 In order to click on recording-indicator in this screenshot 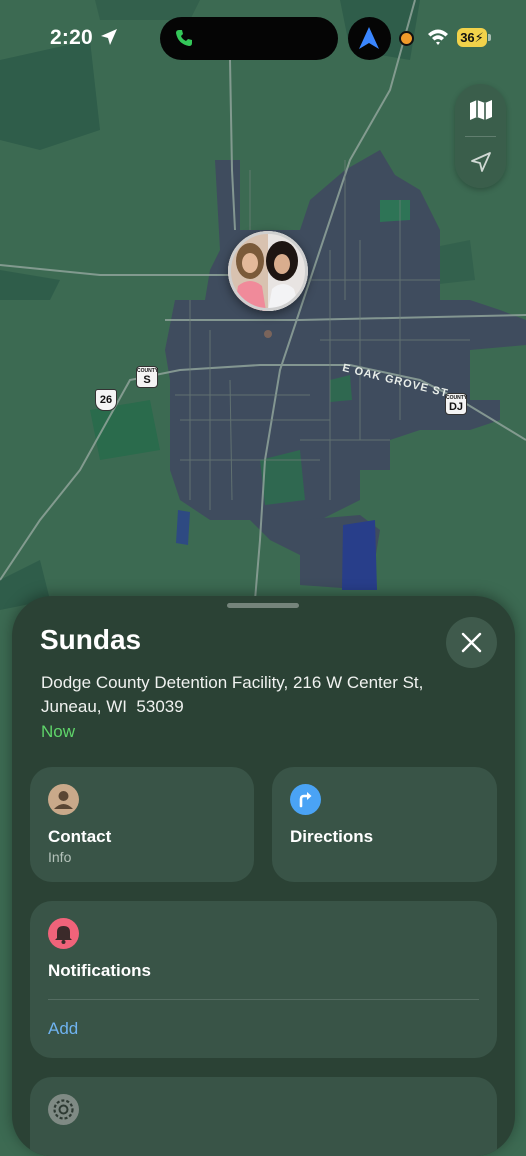, I will do `click(406, 38)`.